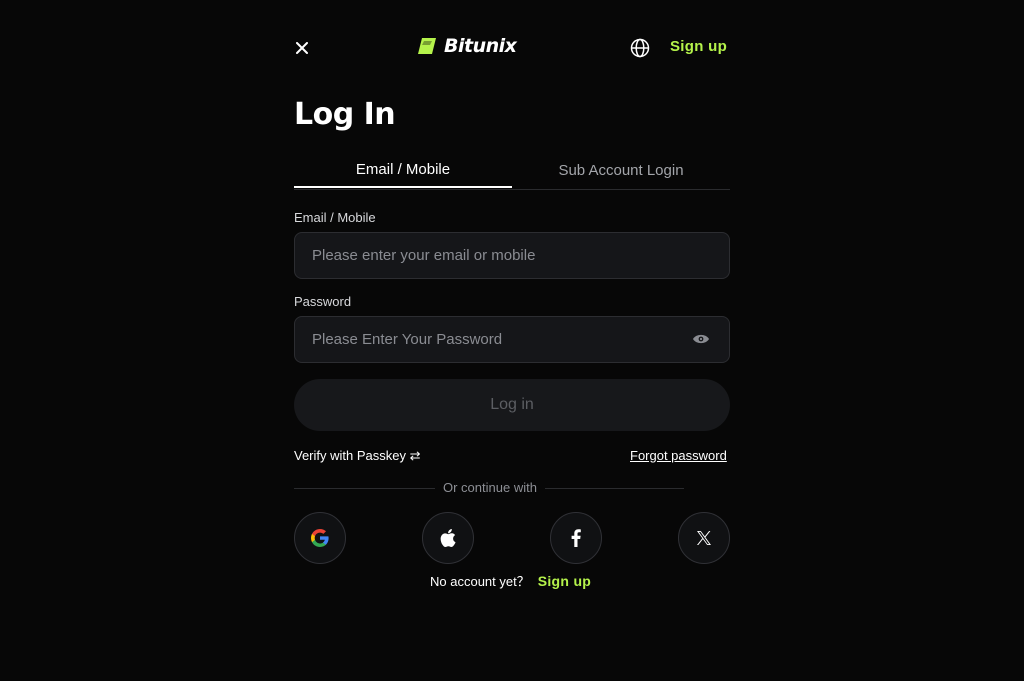 This screenshot has width=1024, height=681. I want to click on password-field-container, so click(512, 339).